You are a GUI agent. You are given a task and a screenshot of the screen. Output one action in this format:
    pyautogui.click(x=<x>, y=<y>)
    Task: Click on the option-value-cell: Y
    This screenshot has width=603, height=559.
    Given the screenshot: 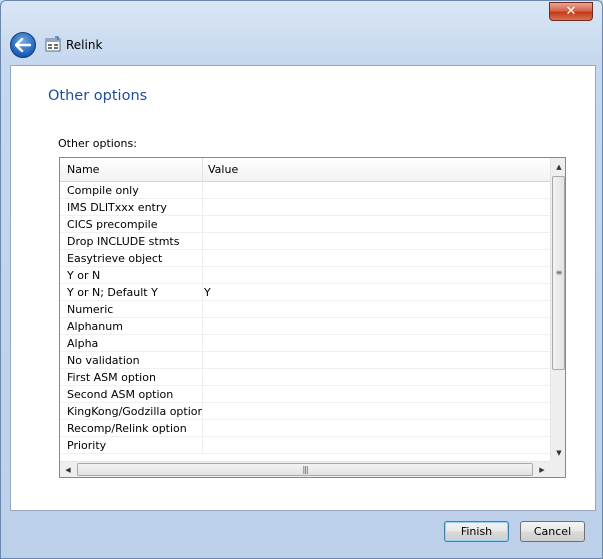 What is the action you would take?
    pyautogui.click(x=376, y=292)
    